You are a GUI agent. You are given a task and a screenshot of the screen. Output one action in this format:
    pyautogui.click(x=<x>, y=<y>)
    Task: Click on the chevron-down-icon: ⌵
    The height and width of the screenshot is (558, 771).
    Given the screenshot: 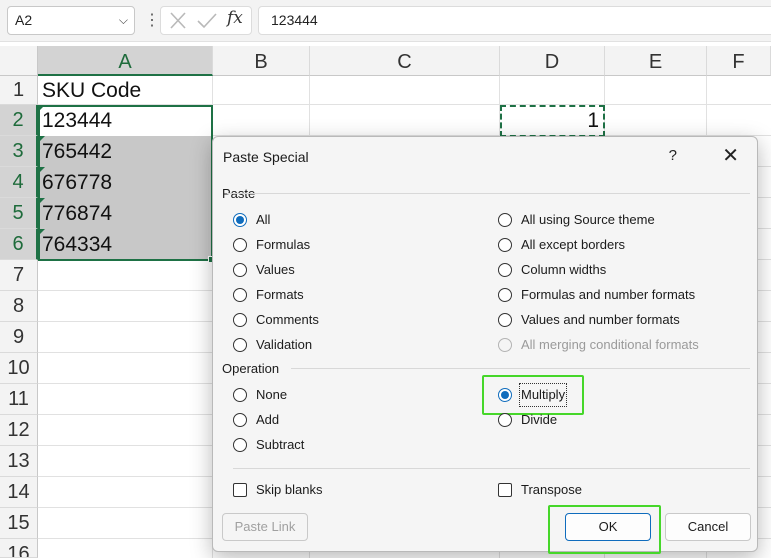 What is the action you would take?
    pyautogui.click(x=123, y=20)
    